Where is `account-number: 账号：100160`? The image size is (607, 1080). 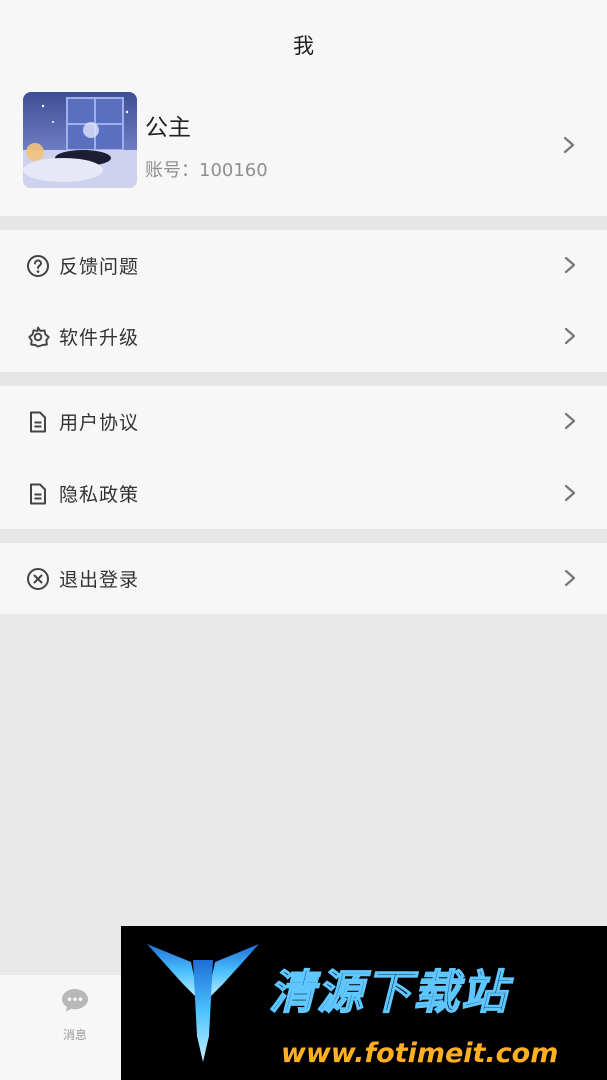 account-number: 账号：100160 is located at coordinates (206, 170).